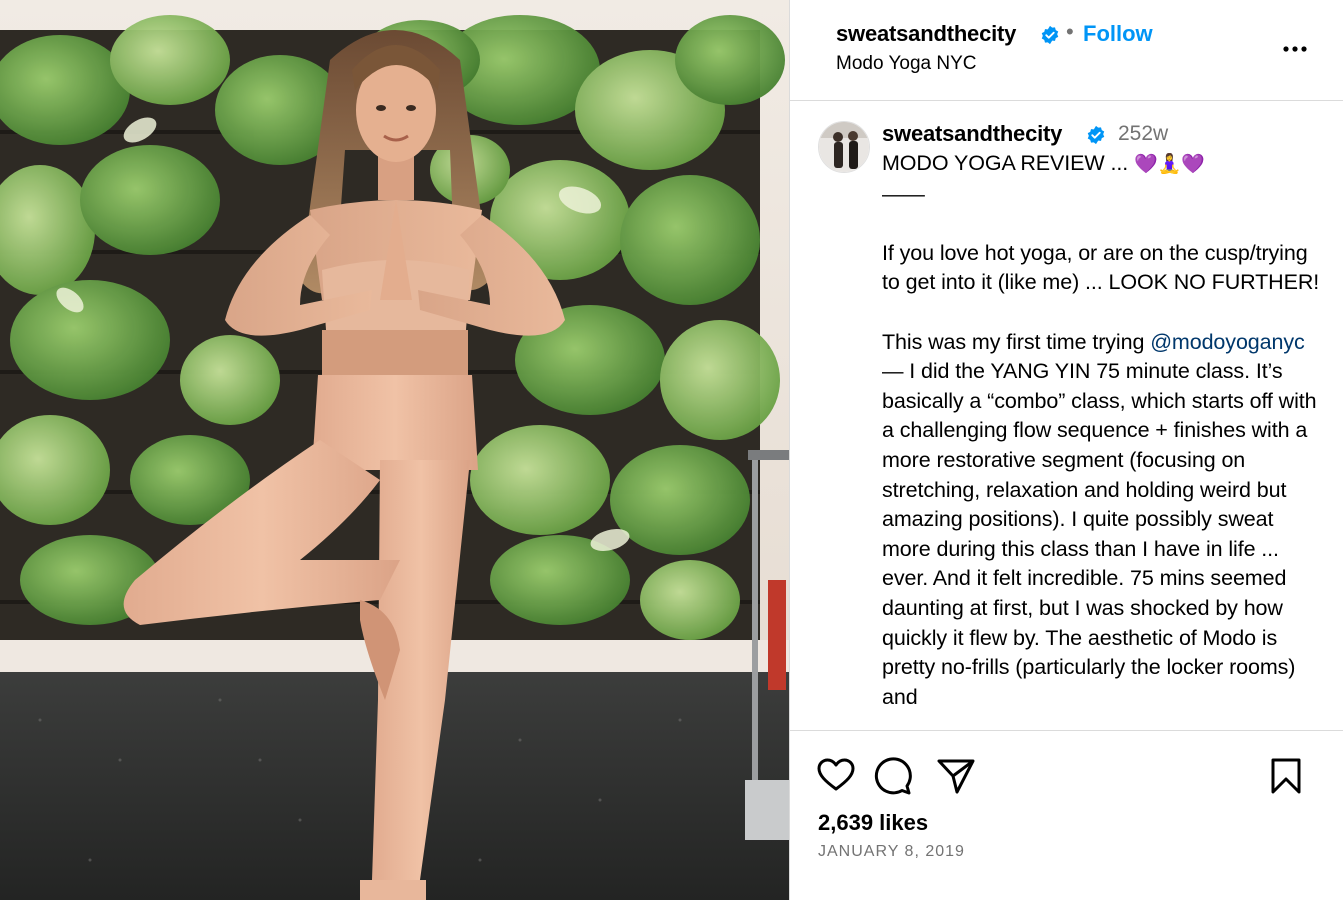  What do you see at coordinates (893, 776) in the screenshot?
I see `comment-bubble-icon` at bounding box center [893, 776].